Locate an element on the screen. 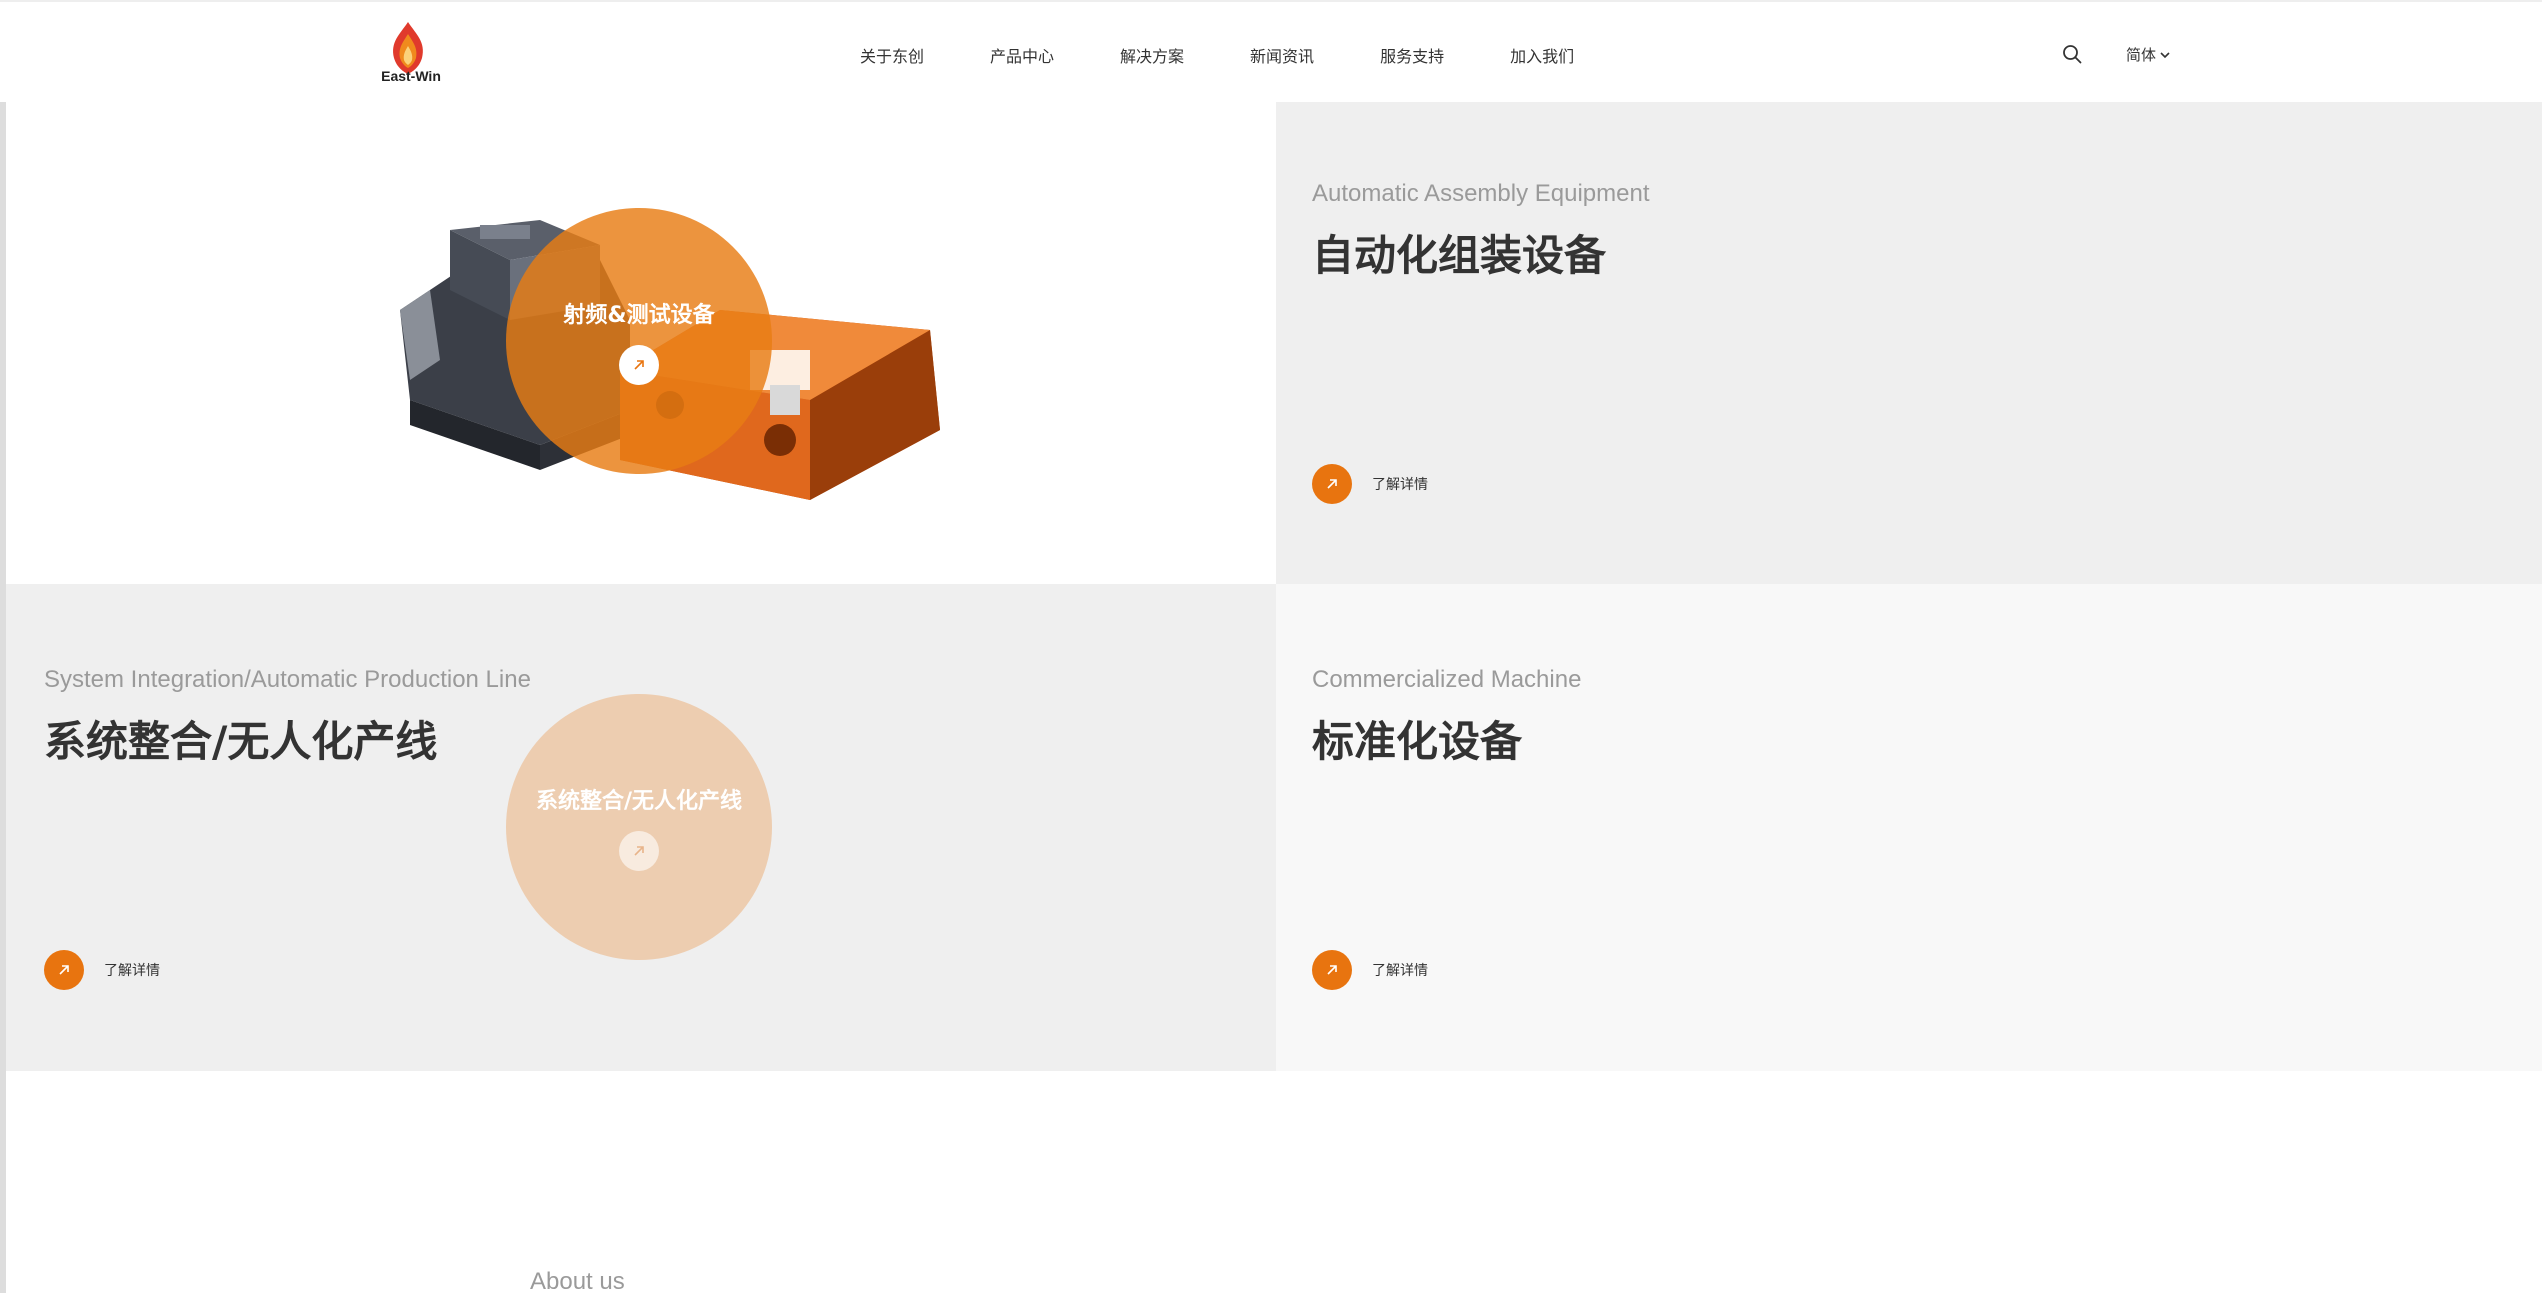  assembly-subtitle: Automatic Assembly Equipment is located at coordinates (1481, 193).